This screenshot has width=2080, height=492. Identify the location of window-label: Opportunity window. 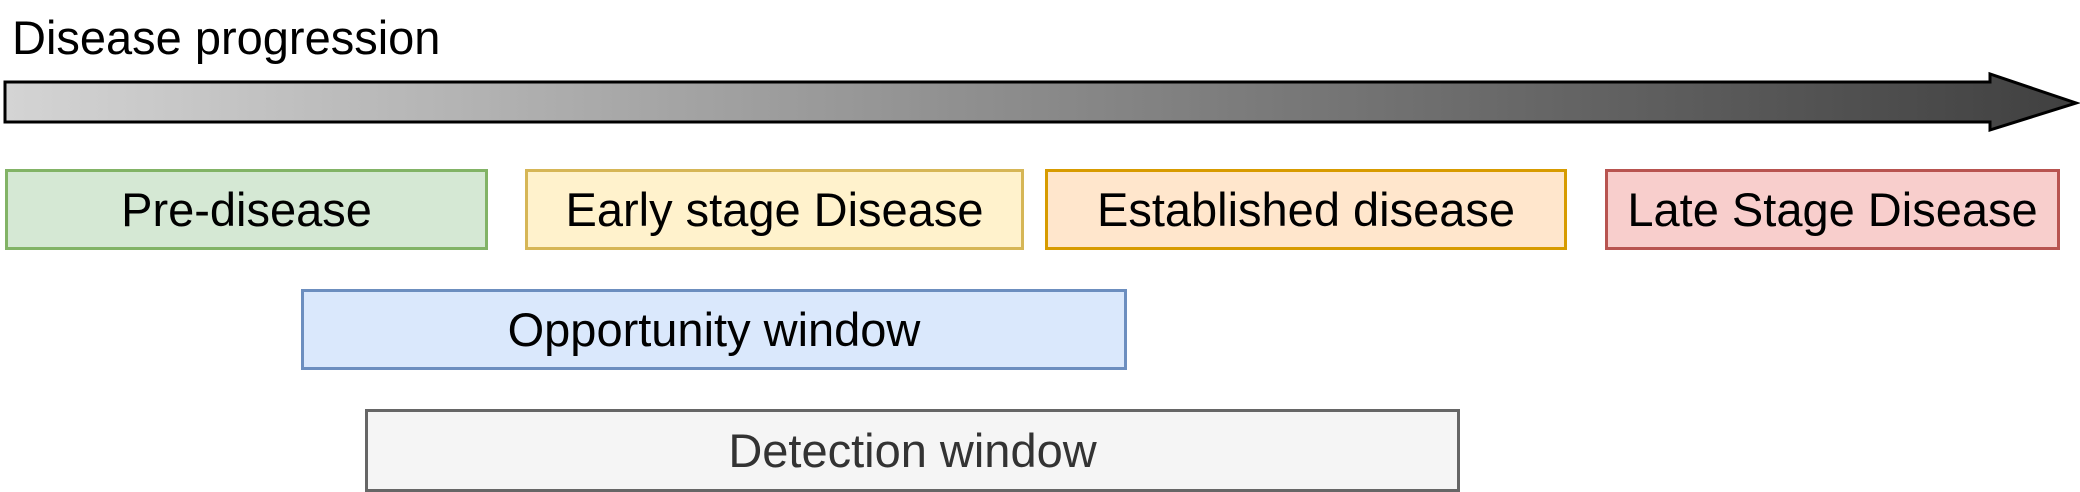
(714, 329).